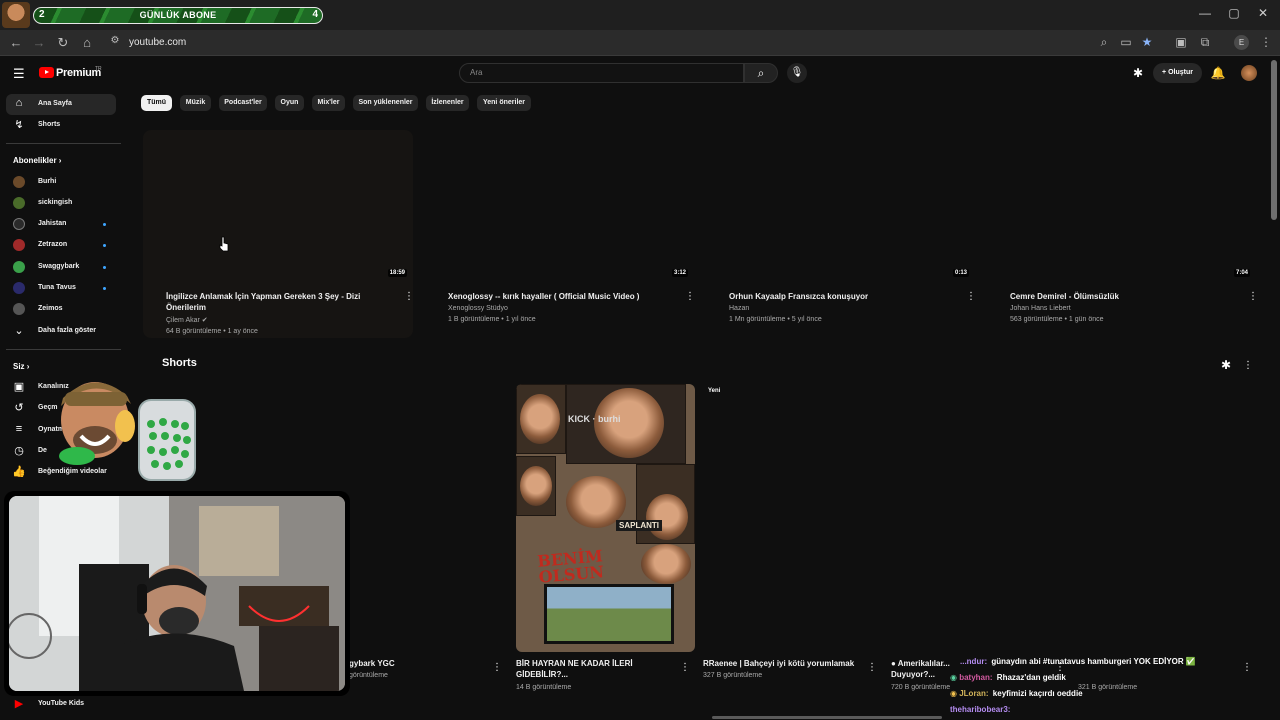 This screenshot has height=720, width=1280. What do you see at coordinates (187, 320) in the screenshot?
I see `video-channel: Çilem Akar ✔` at bounding box center [187, 320].